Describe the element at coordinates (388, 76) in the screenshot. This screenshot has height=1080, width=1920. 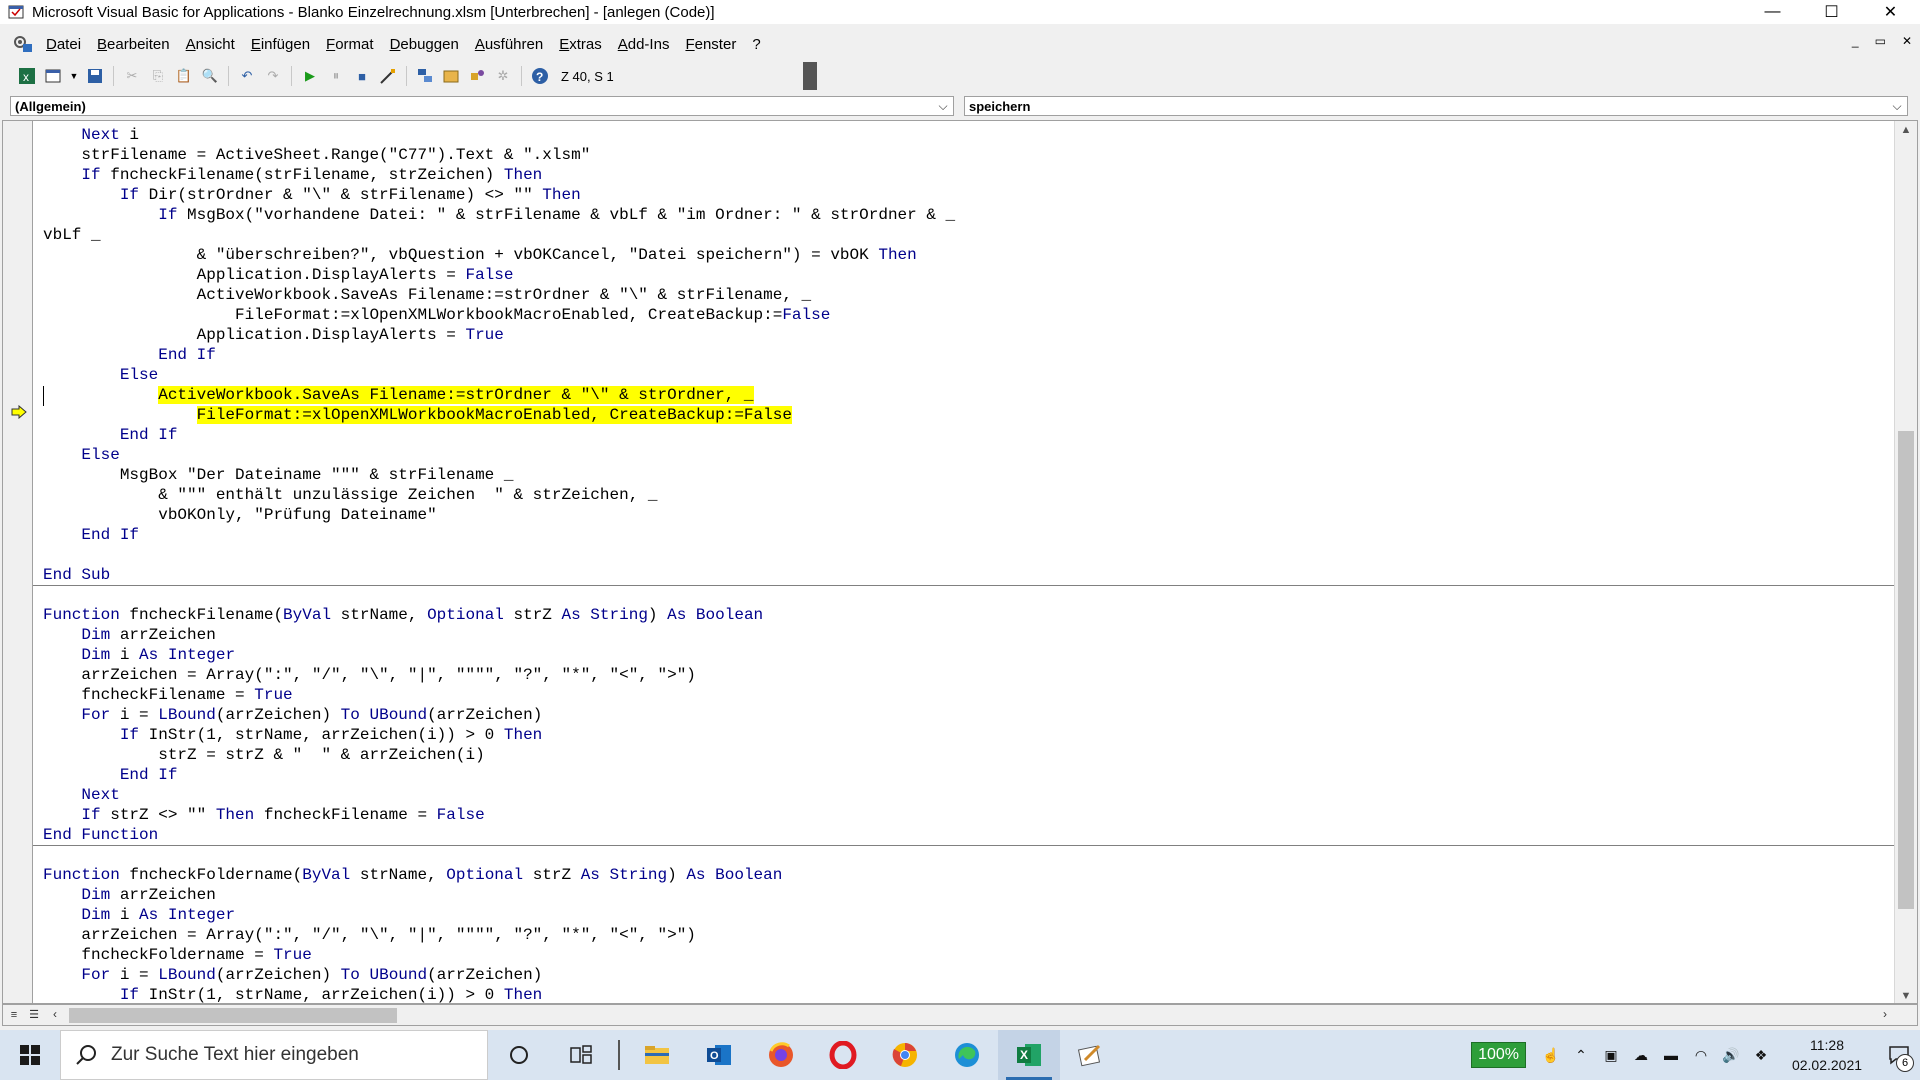
I see `design-mode-icon` at that location.